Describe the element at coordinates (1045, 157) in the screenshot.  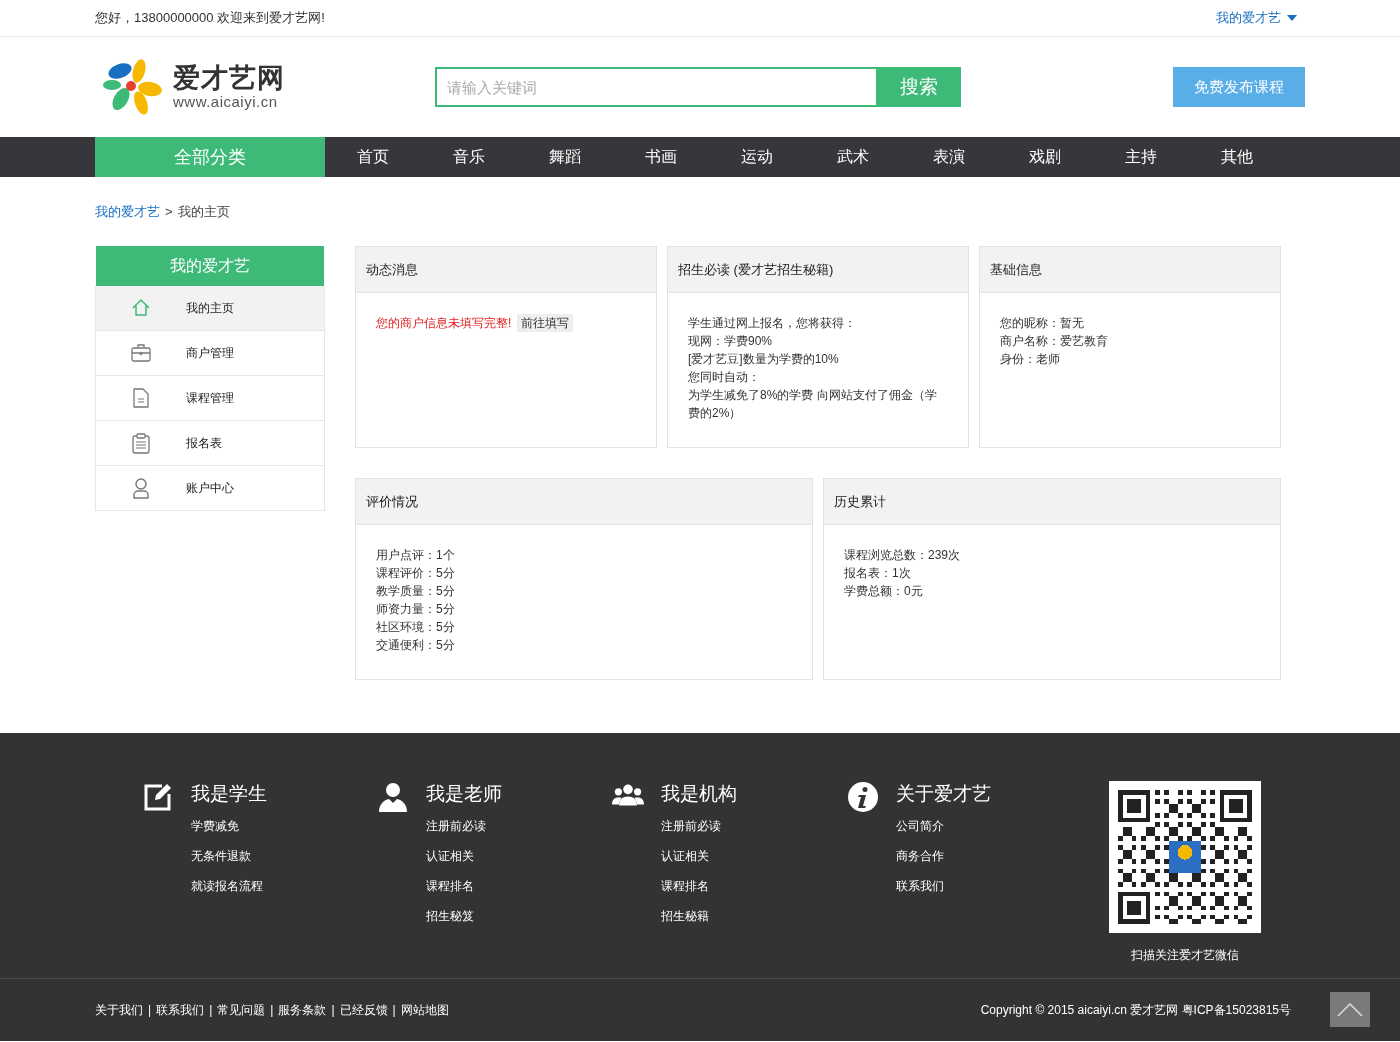
I see `nav-link: 戏剧` at that location.